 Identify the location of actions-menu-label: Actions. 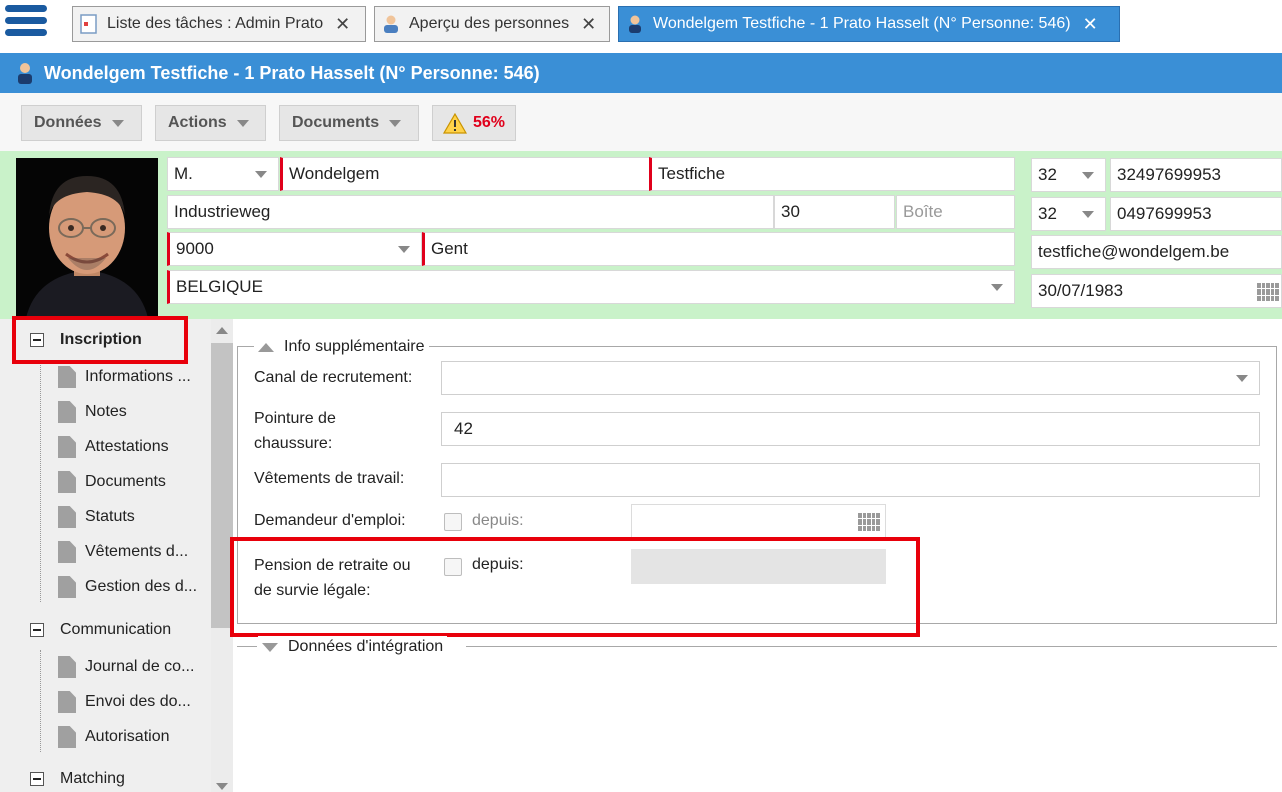
(197, 122).